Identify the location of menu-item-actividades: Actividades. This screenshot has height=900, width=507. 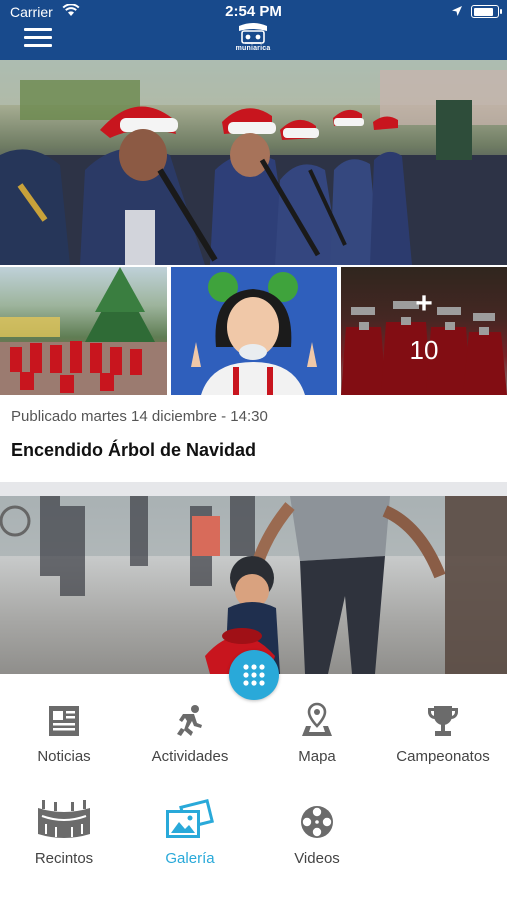
(190, 729).